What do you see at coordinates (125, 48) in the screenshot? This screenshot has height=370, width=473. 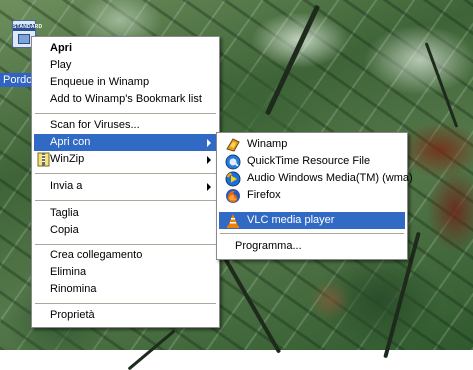 I see `menu-item-open: Apri` at bounding box center [125, 48].